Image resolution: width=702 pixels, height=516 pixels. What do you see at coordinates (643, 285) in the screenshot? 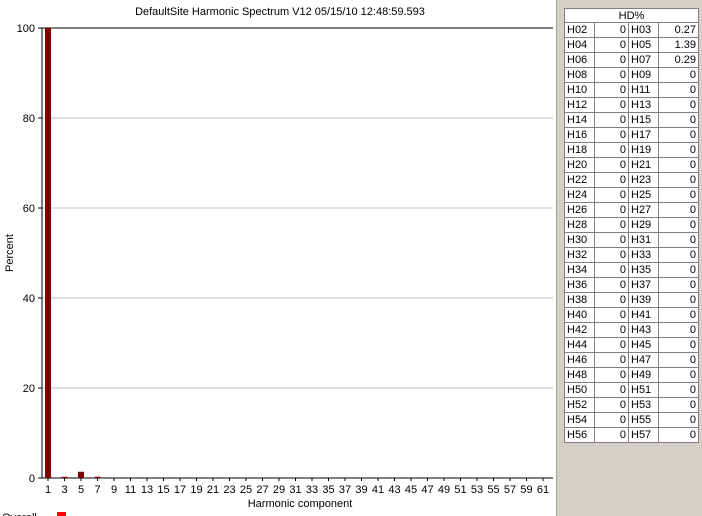
I see `harmonic-label: H37` at bounding box center [643, 285].